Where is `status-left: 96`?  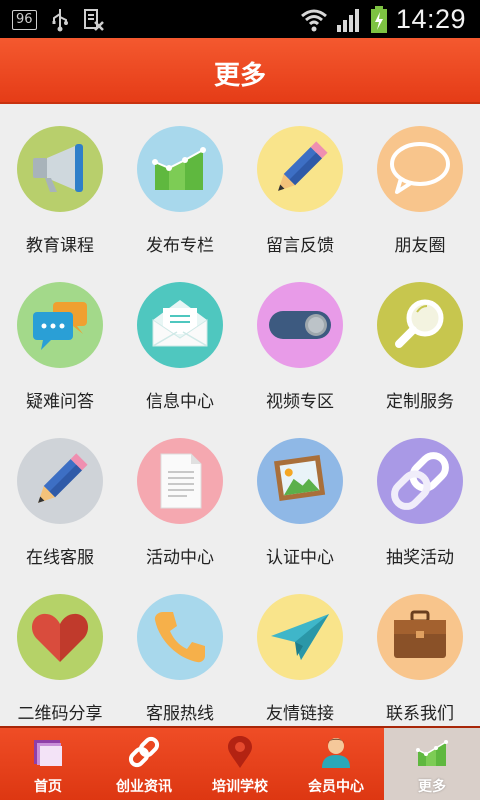
status-left: 96 is located at coordinates (58, 20).